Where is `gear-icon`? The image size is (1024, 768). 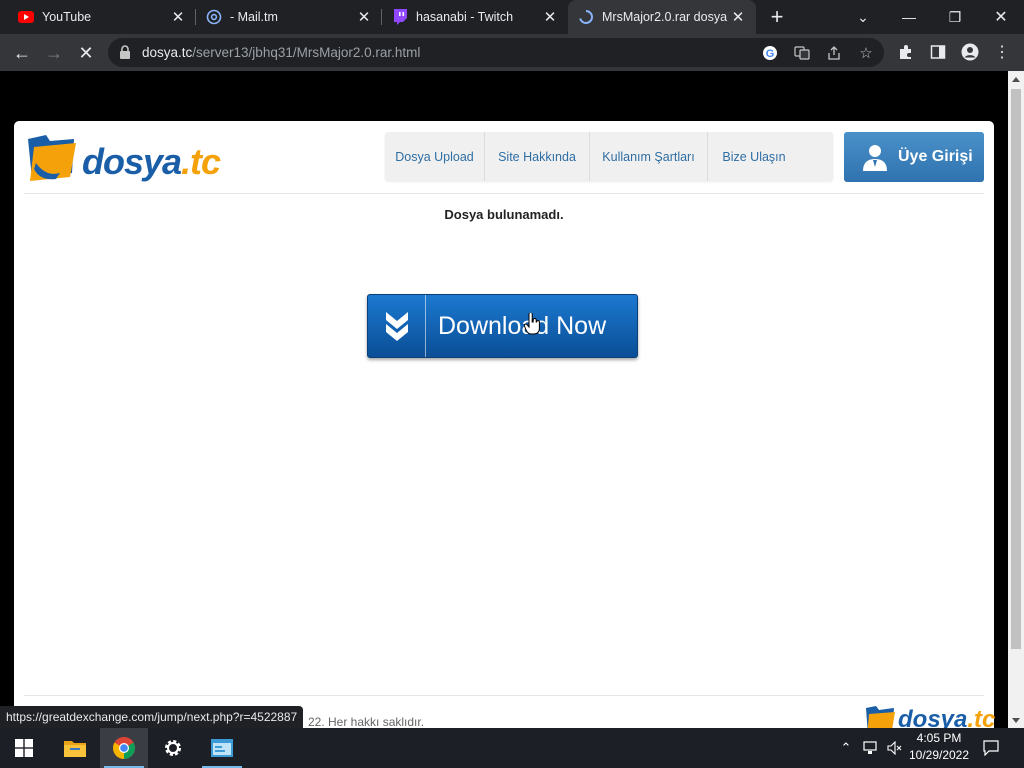 gear-icon is located at coordinates (173, 748).